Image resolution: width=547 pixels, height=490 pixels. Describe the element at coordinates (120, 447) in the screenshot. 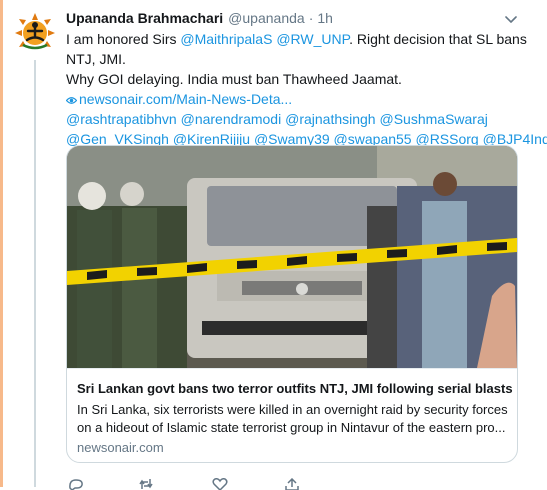

I see `card-domain: newsonair.com` at that location.